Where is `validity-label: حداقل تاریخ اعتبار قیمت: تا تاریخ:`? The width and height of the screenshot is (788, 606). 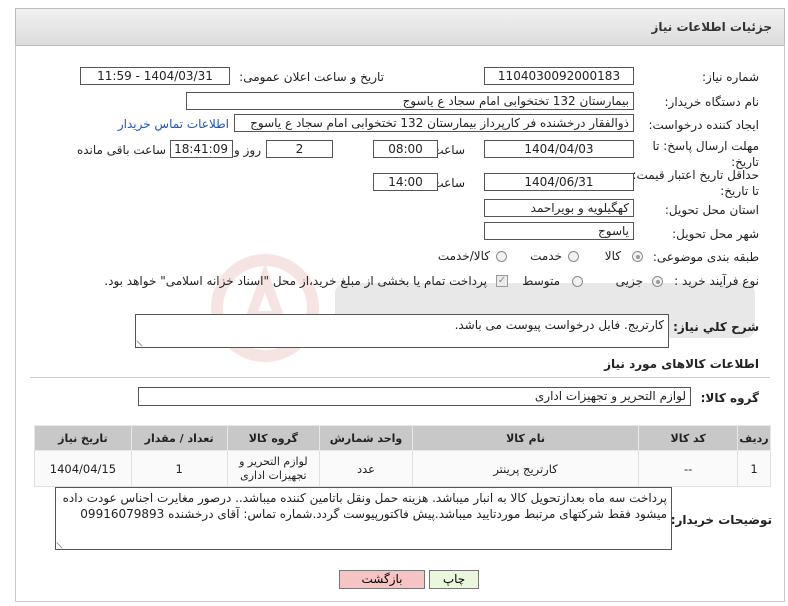 validity-label: حداقل تاریخ اعتبار قیمت: تا تاریخ: is located at coordinates (695, 183).